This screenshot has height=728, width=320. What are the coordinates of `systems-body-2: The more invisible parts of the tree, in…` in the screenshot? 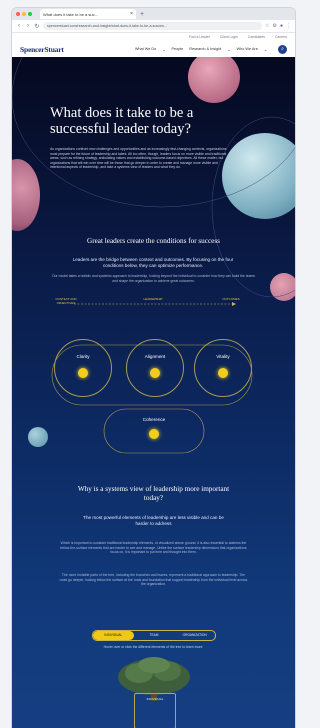 It's located at (153, 580).